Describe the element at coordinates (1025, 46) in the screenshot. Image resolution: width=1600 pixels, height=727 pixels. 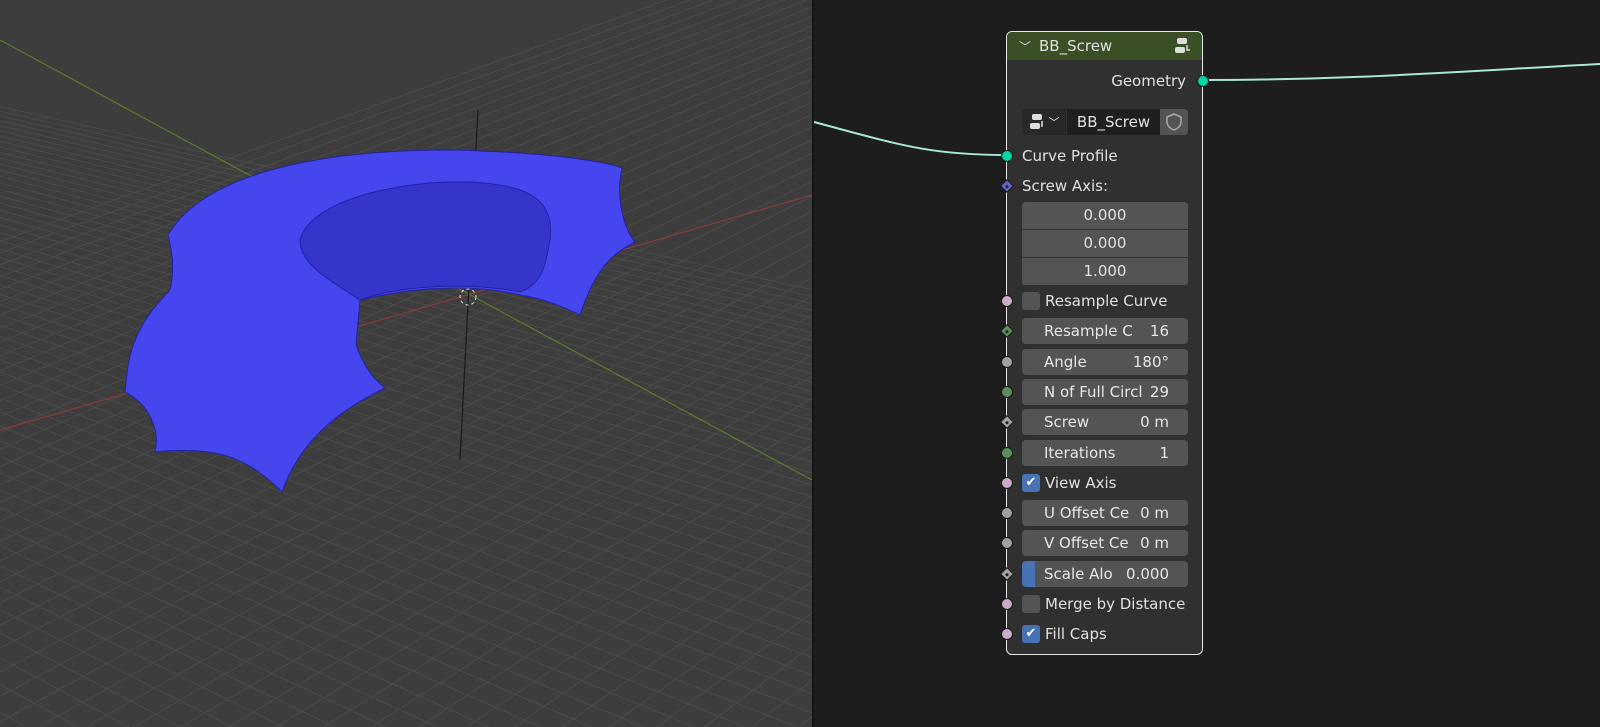
I see `collapse-chevron-icon: ﹀` at that location.